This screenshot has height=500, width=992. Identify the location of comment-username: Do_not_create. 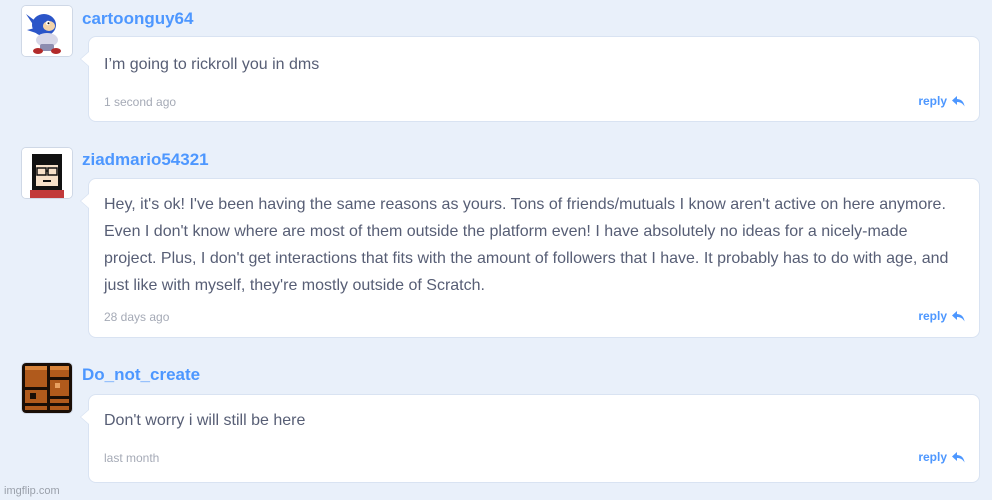
(141, 375).